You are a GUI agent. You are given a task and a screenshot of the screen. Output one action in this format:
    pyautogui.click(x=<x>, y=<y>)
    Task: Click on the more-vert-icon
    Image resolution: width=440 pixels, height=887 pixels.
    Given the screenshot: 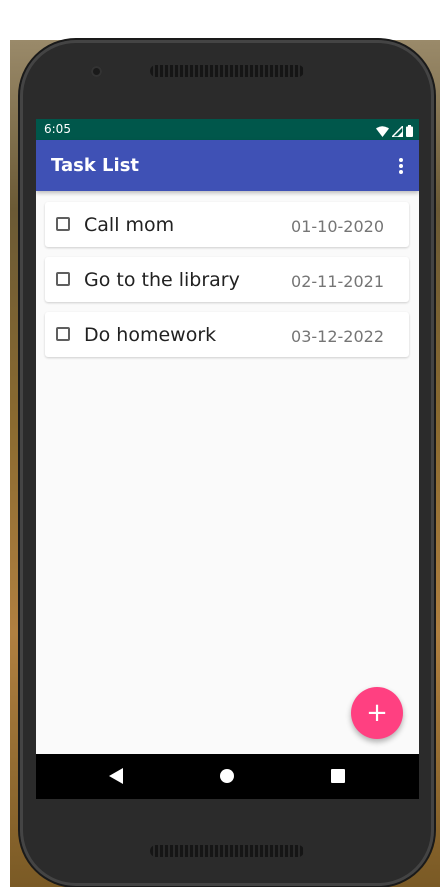 What is the action you would take?
    pyautogui.click(x=401, y=166)
    